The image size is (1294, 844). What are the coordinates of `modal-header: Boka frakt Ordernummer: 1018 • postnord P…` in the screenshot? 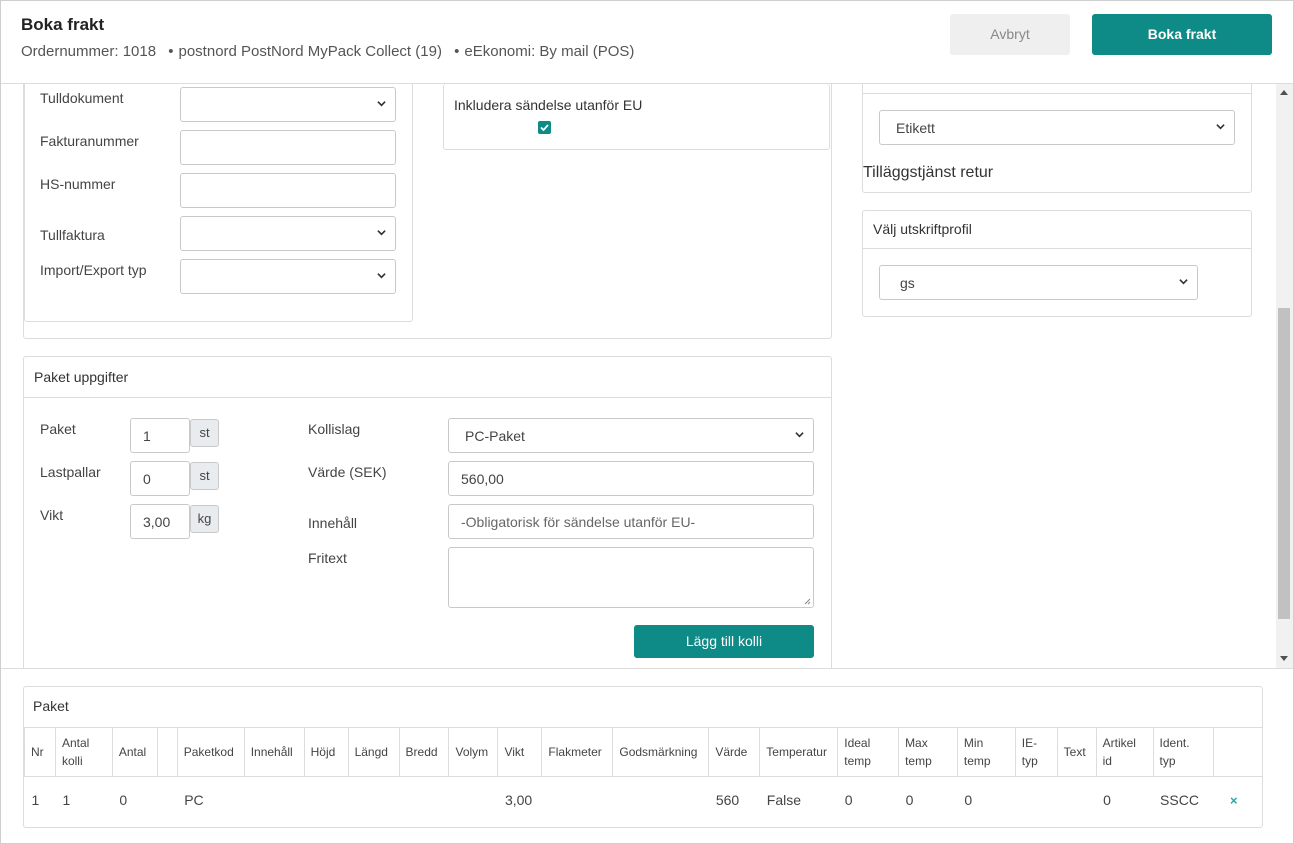 It's located at (647, 42).